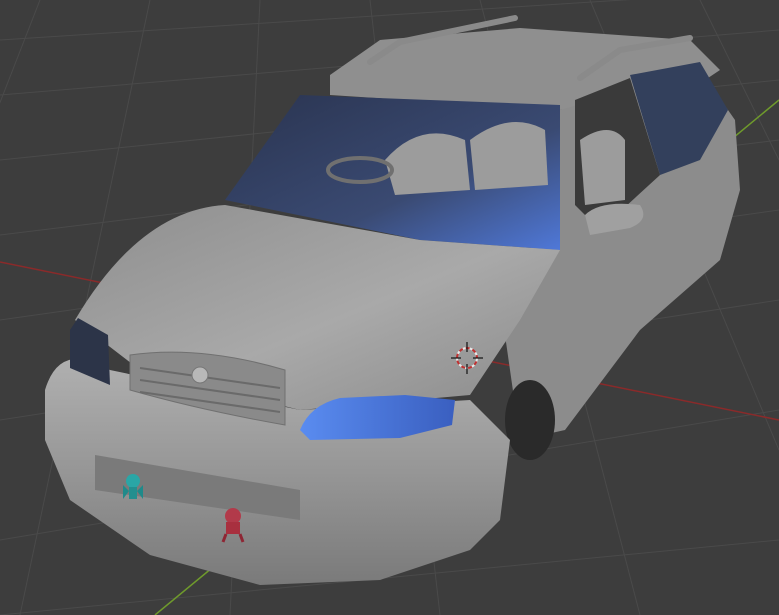 The width and height of the screenshot is (779, 615). What do you see at coordinates (530, 420) in the screenshot?
I see `front-wheel` at bounding box center [530, 420].